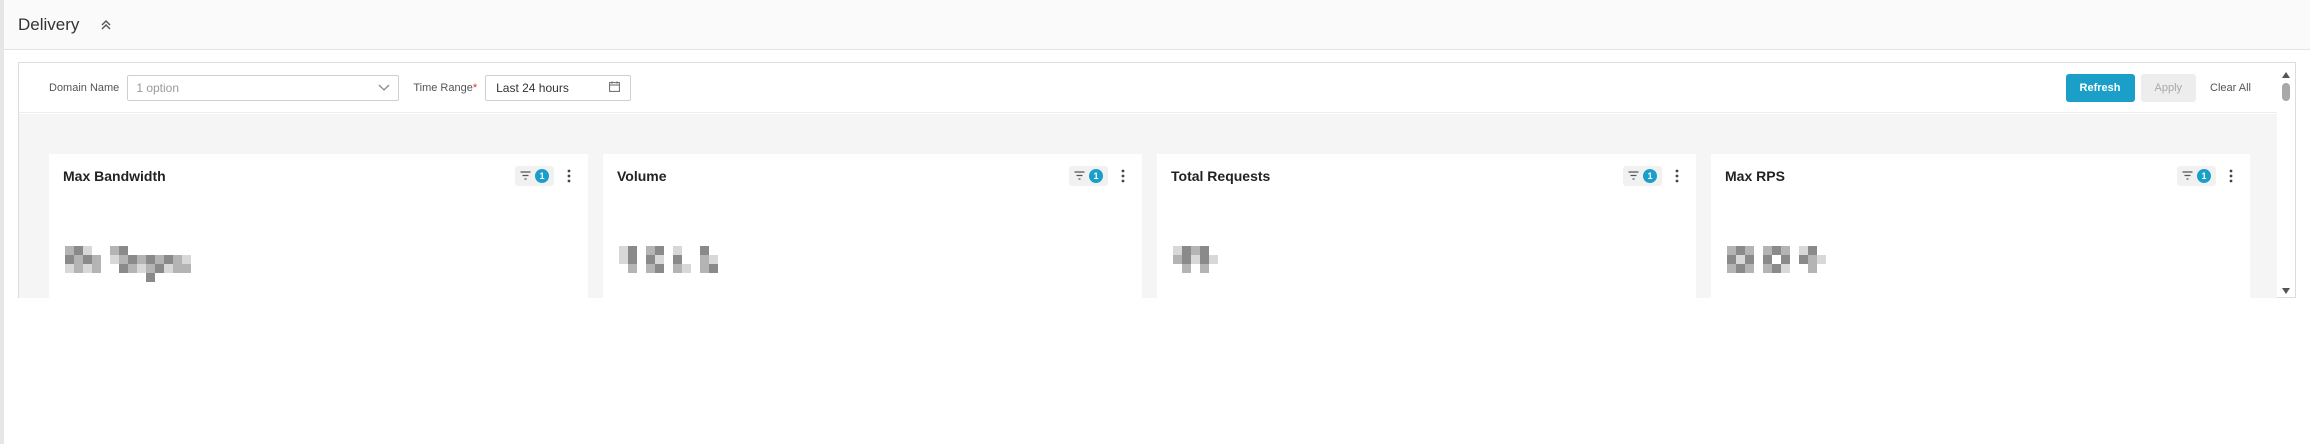 Image resolution: width=2310 pixels, height=444 pixels. Describe the element at coordinates (1157, 25) in the screenshot. I see `section-header: Delivery` at that location.